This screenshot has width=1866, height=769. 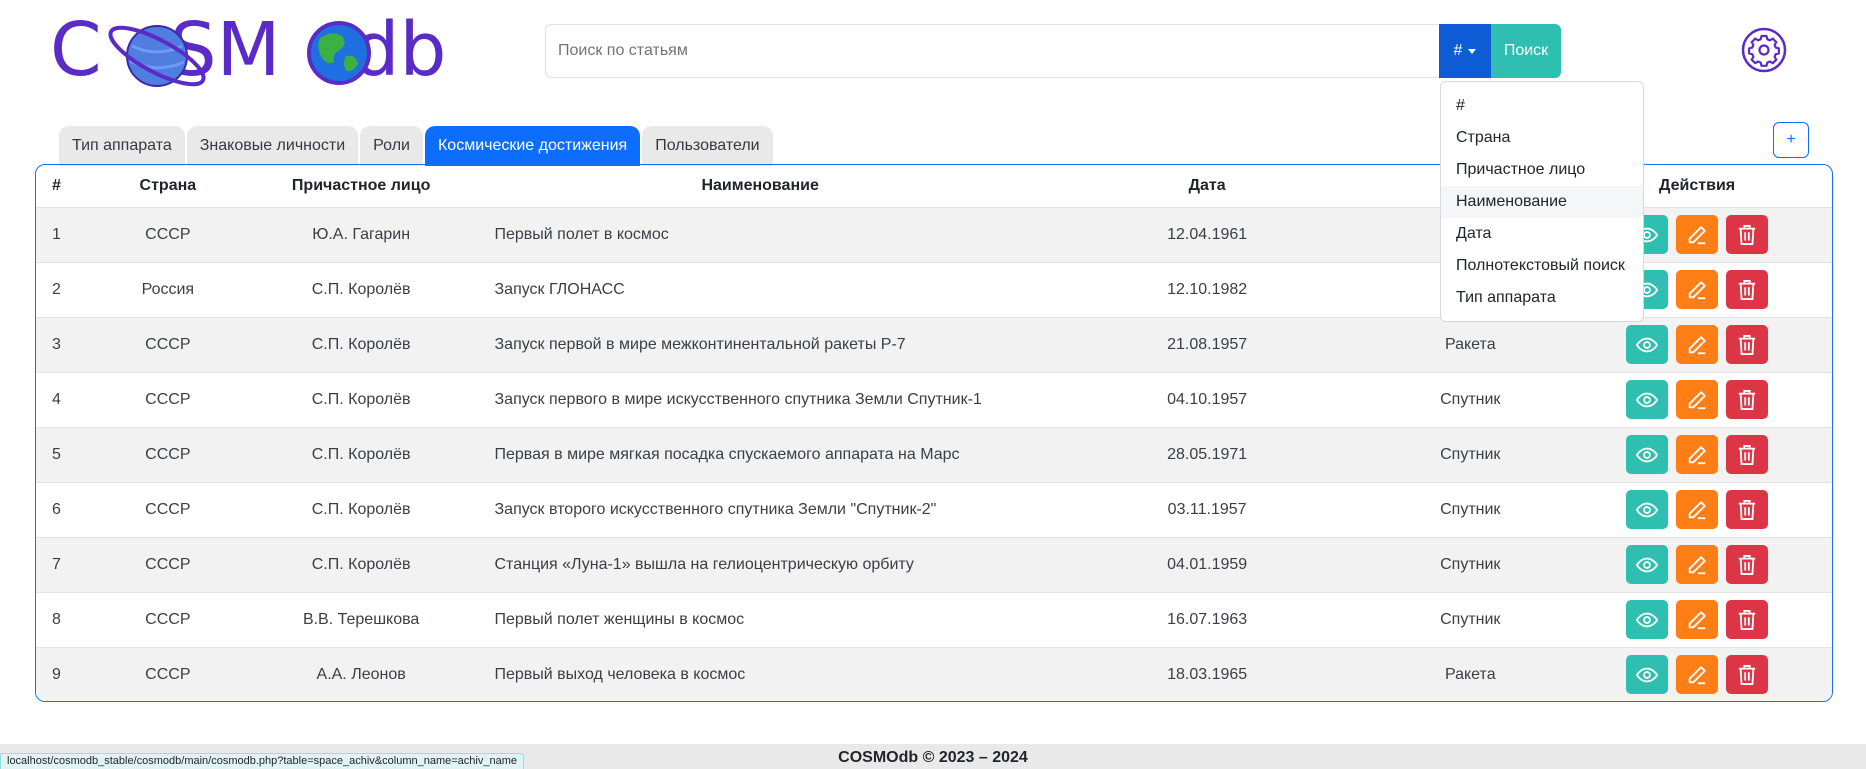 I want to click on cell-date: 16.07.1963, so click(x=1207, y=619).